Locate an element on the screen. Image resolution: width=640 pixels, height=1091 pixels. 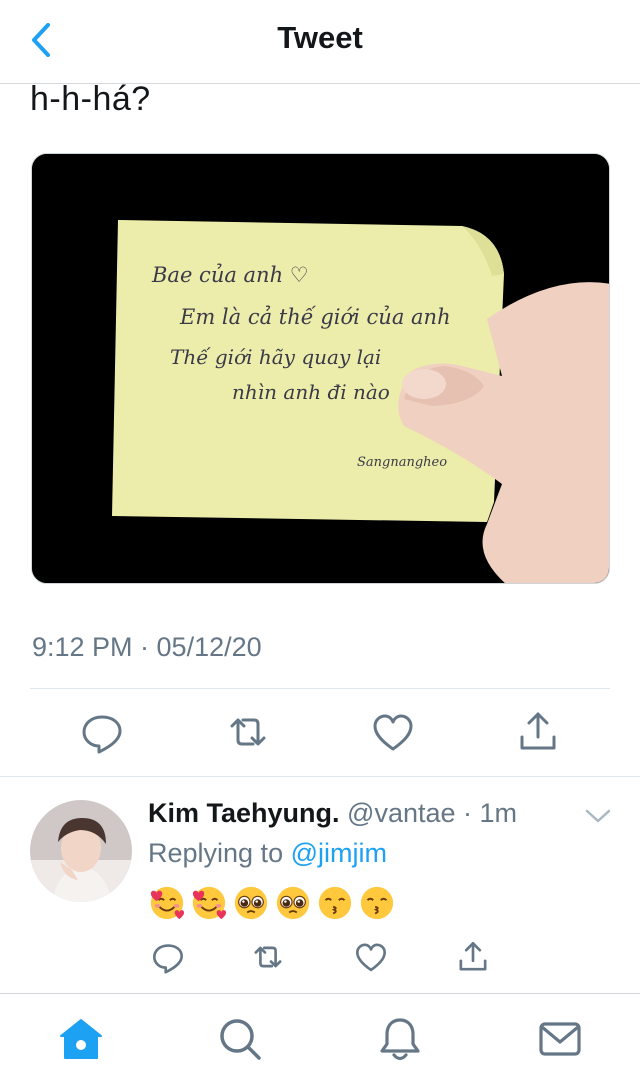
like-button is located at coordinates (393, 732).